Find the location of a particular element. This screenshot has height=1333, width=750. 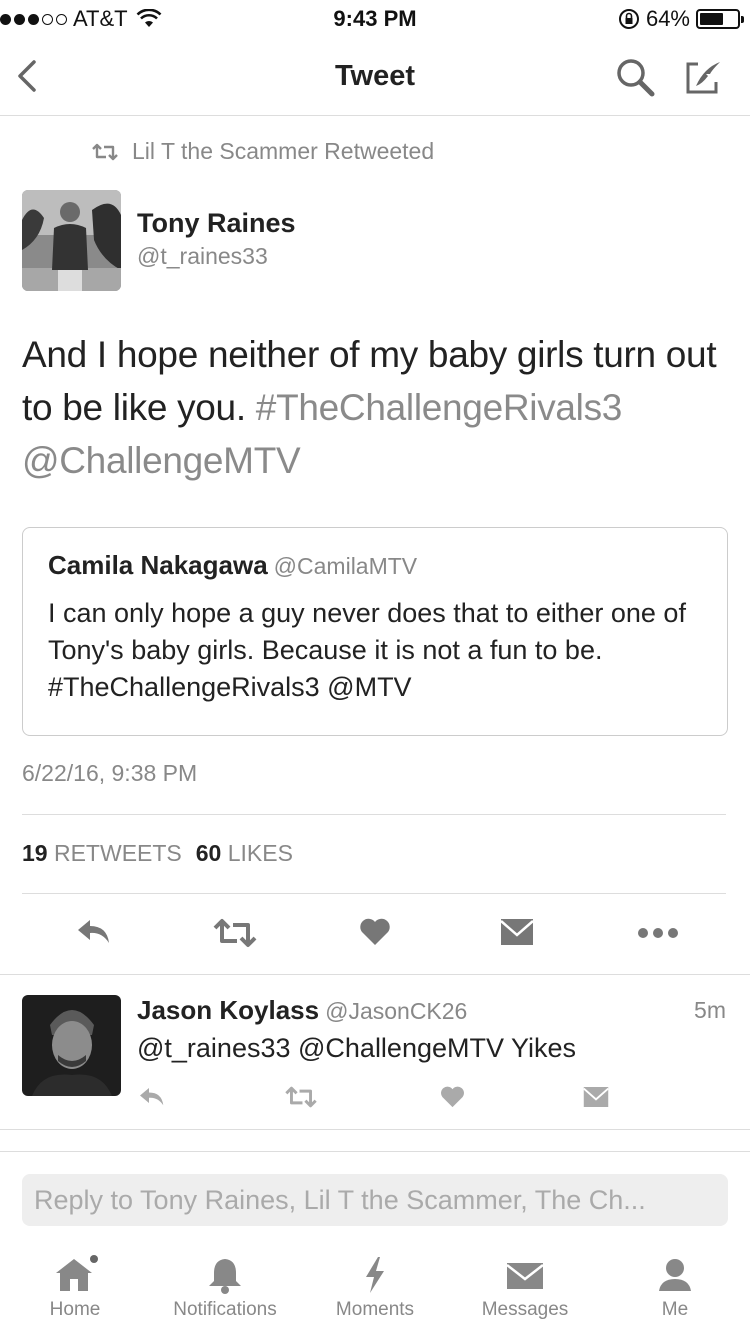

hashtag-link: #TheChallengeRivals3 is located at coordinates (439, 407).